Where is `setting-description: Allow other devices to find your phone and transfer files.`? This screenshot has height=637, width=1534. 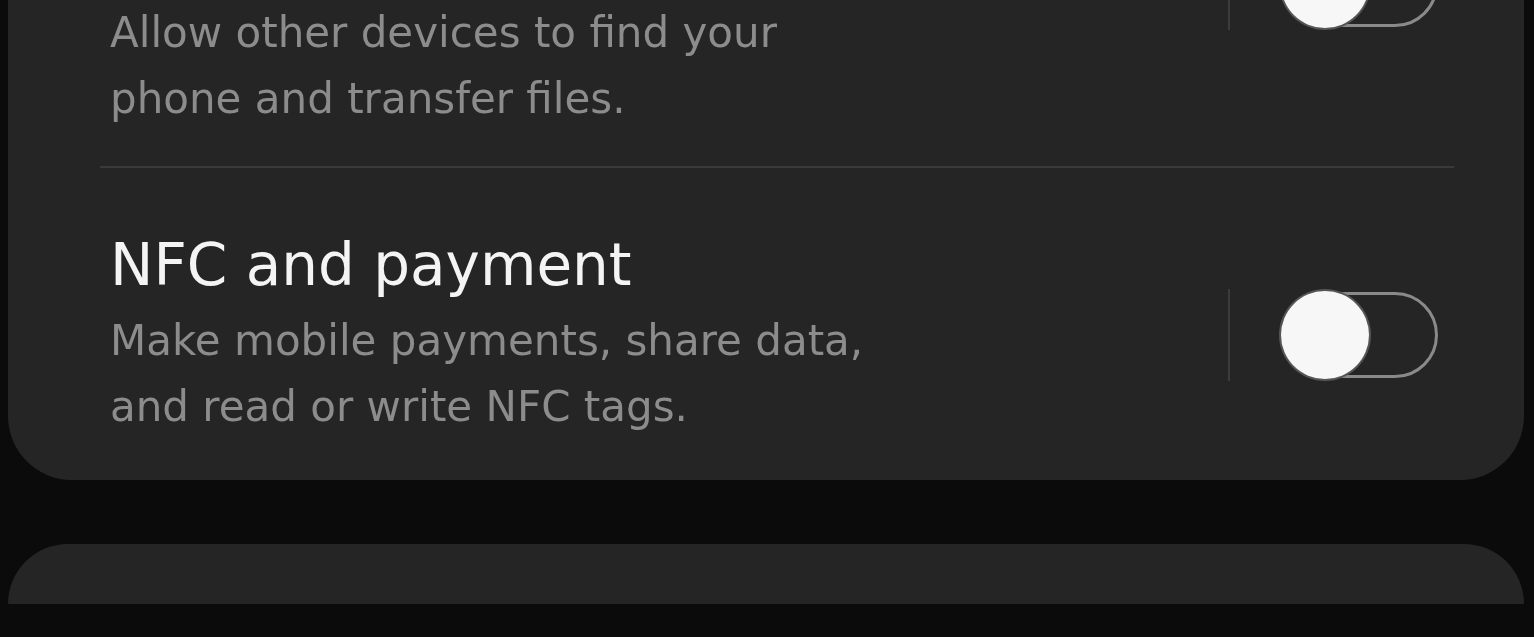 setting-description: Allow other devices to find your phone and transfer files. is located at coordinates (444, 66).